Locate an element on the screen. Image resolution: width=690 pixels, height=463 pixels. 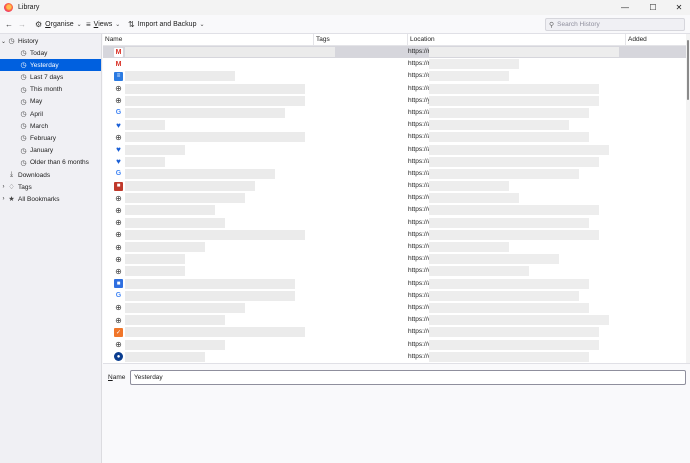
sidebar-item-january: ◷ January is located at coordinates (50, 151).